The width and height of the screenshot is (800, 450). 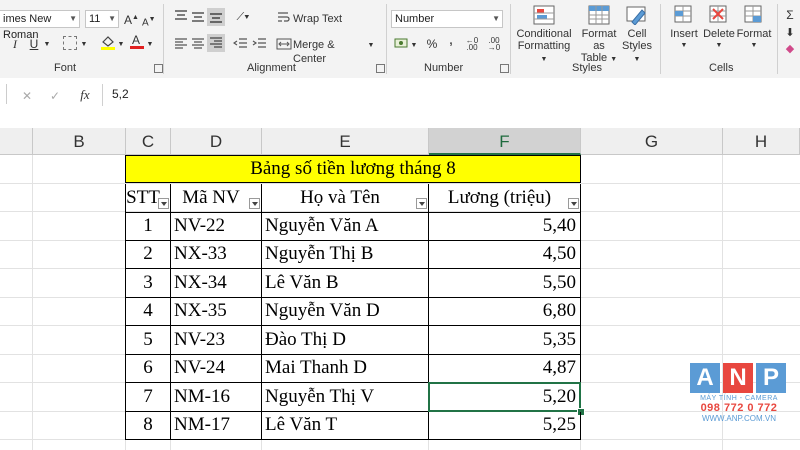 What do you see at coordinates (240, 44) in the screenshot?
I see `decrease-indent-icon` at bounding box center [240, 44].